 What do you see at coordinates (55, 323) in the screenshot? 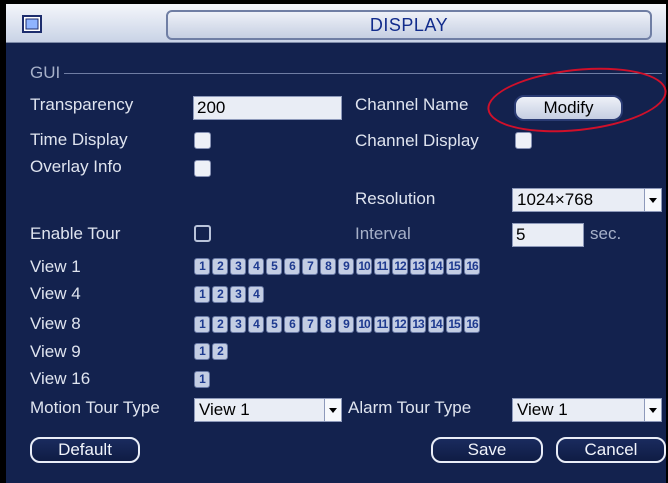
I see `view-8-label: View 8` at bounding box center [55, 323].